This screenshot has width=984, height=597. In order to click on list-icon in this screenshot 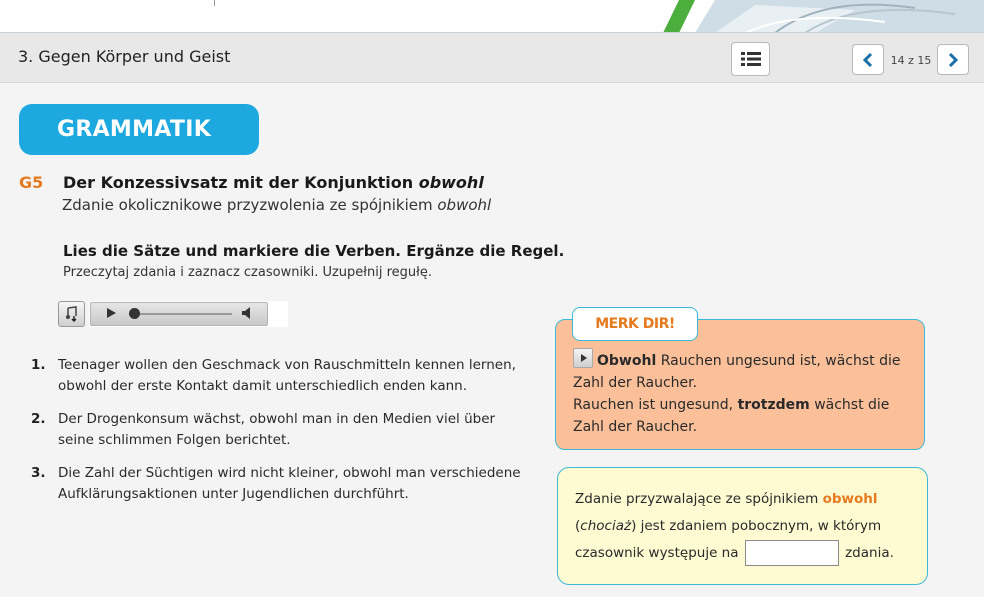, I will do `click(750, 59)`.